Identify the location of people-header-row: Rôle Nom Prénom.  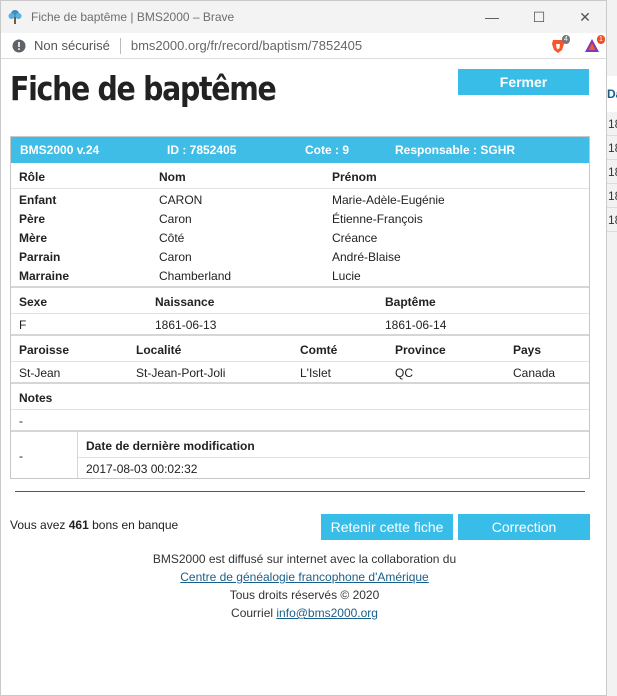
(300, 176).